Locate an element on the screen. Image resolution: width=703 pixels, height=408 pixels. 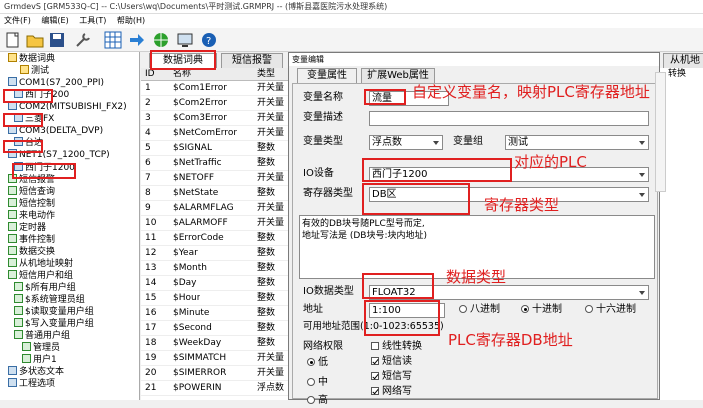
tab-variable-properties: 变量属性 is located at coordinates (327, 75).